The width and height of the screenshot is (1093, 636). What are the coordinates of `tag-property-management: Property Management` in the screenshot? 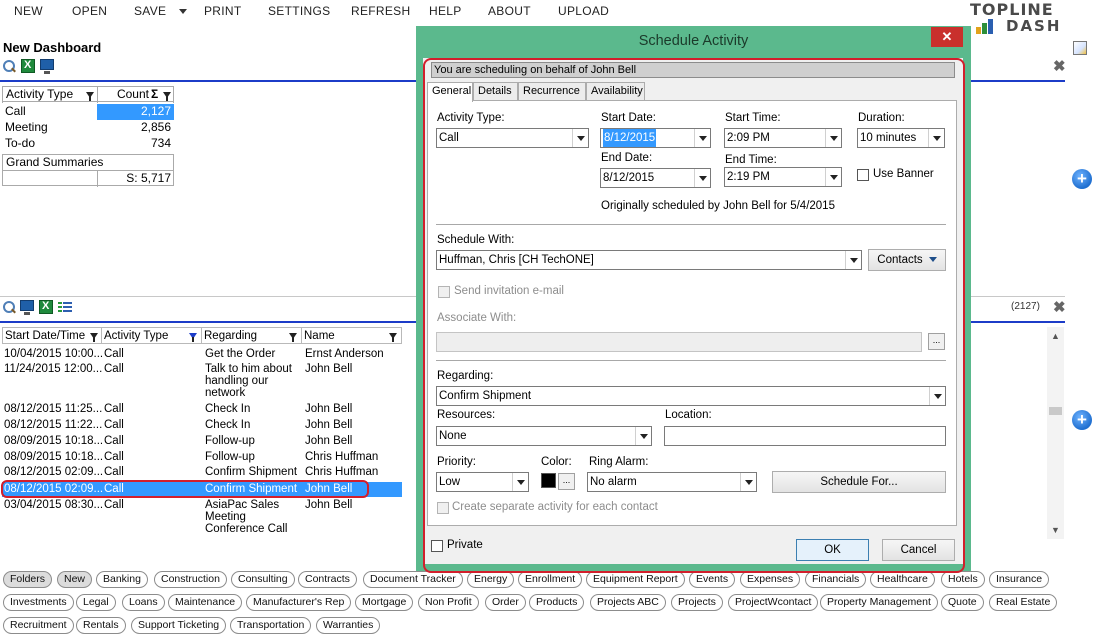 It's located at (879, 602).